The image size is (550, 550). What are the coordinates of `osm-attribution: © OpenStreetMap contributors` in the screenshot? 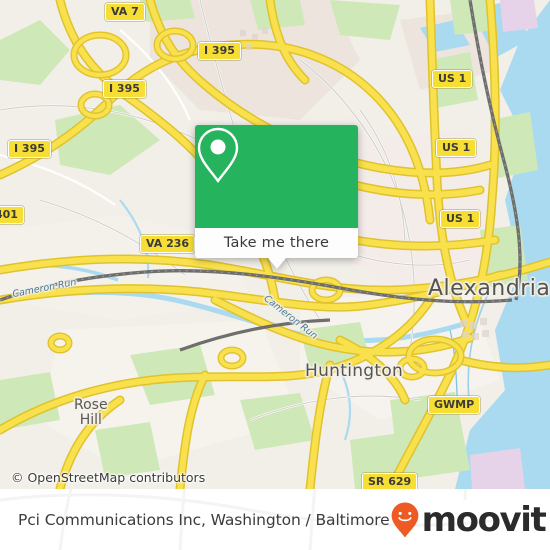 It's located at (108, 477).